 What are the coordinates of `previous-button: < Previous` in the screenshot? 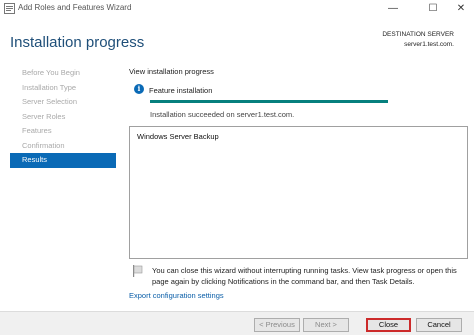 It's located at (277, 325).